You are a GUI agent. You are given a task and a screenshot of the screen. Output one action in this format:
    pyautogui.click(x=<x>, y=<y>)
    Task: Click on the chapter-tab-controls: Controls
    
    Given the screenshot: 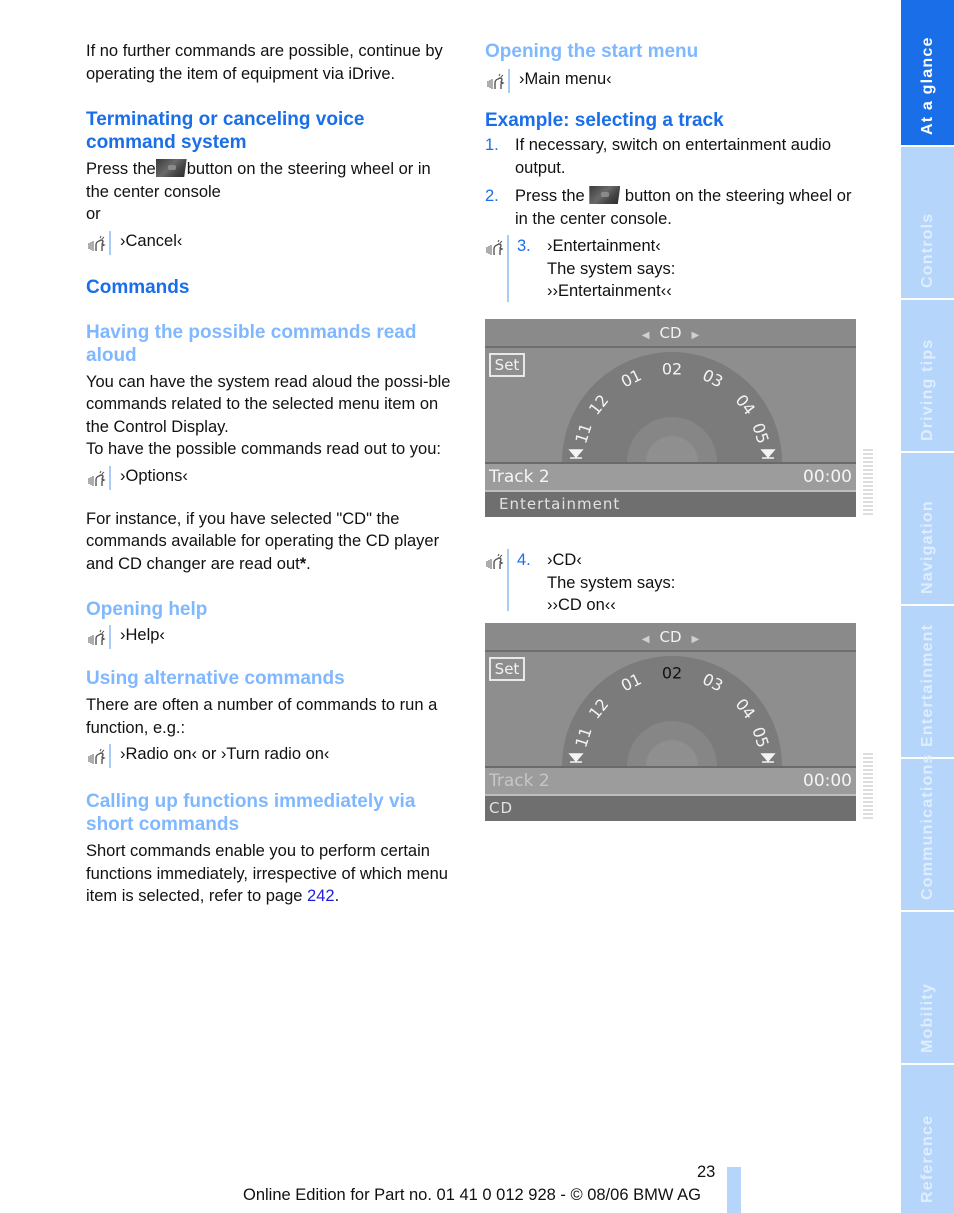 What is the action you would take?
    pyautogui.click(x=927, y=222)
    